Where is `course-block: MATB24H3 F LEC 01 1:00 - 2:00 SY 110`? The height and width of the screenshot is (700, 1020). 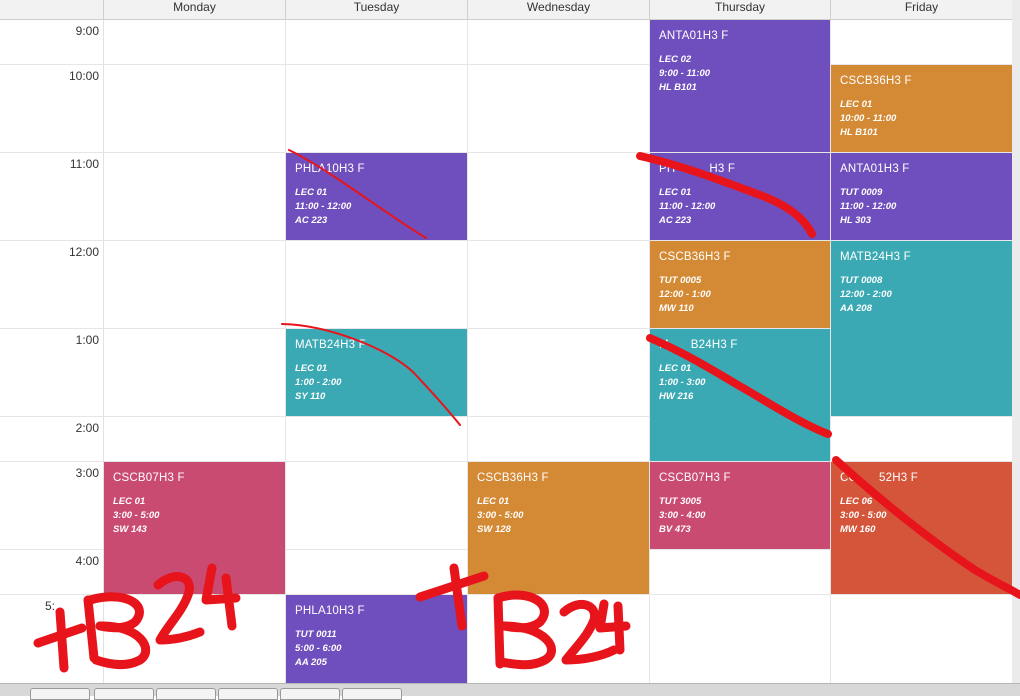
course-block: MATB24H3 F LEC 01 1:00 - 2:00 SY 110 is located at coordinates (376, 372).